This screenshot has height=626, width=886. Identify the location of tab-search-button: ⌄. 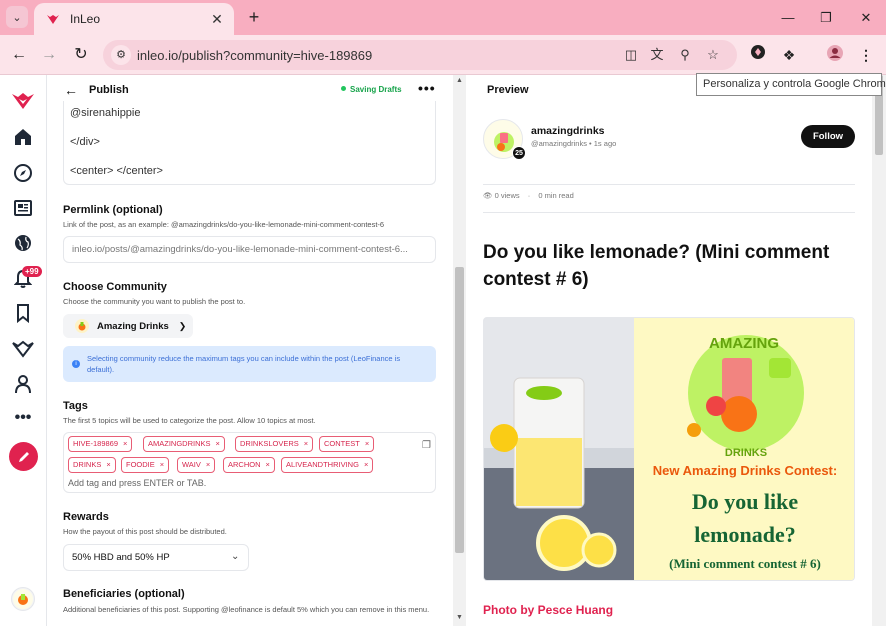
(17, 17).